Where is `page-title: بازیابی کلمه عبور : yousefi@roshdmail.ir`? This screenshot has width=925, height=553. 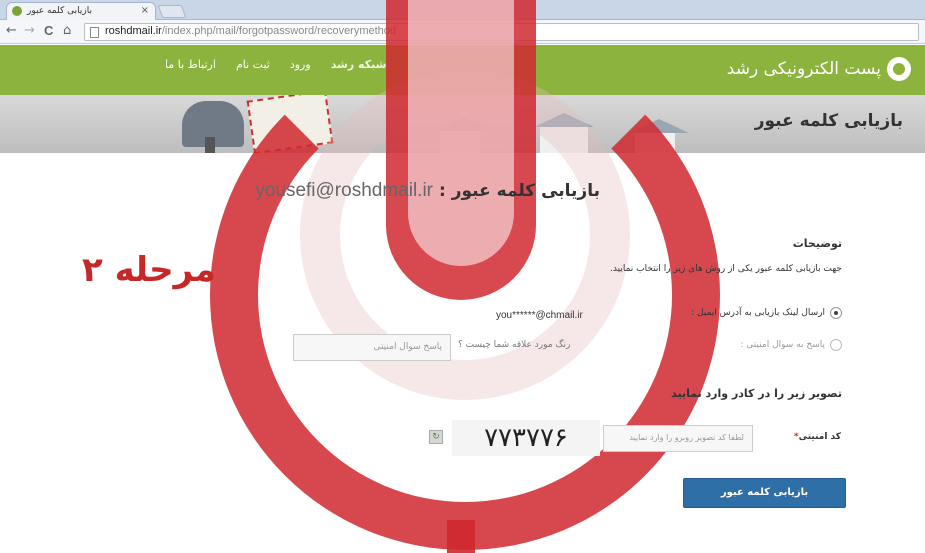
page-title: بازیابی کلمه عبور : yousefi@roshdmail.ir is located at coordinates (427, 191).